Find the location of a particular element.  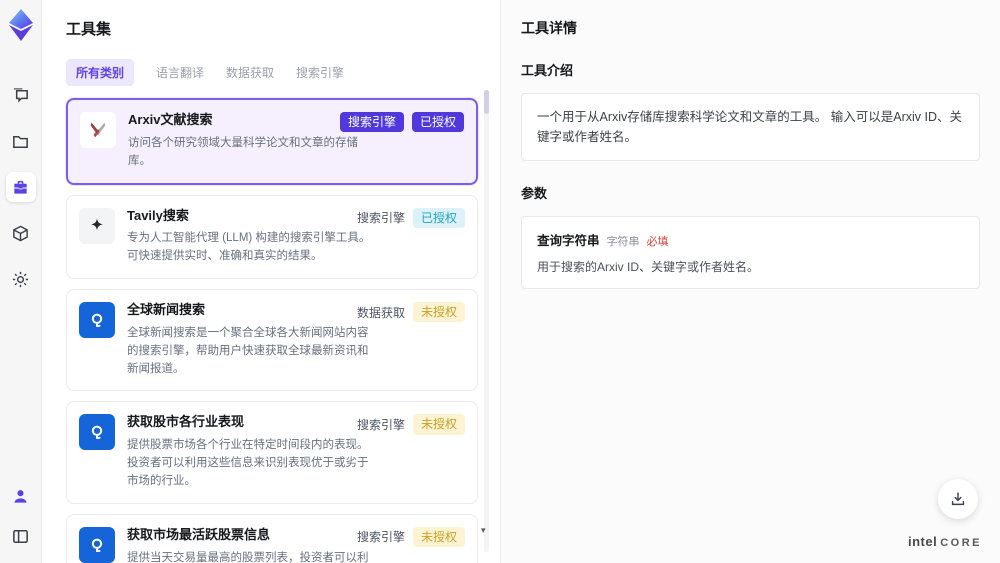

intel-core-logo: intel CORE is located at coordinates (945, 541).